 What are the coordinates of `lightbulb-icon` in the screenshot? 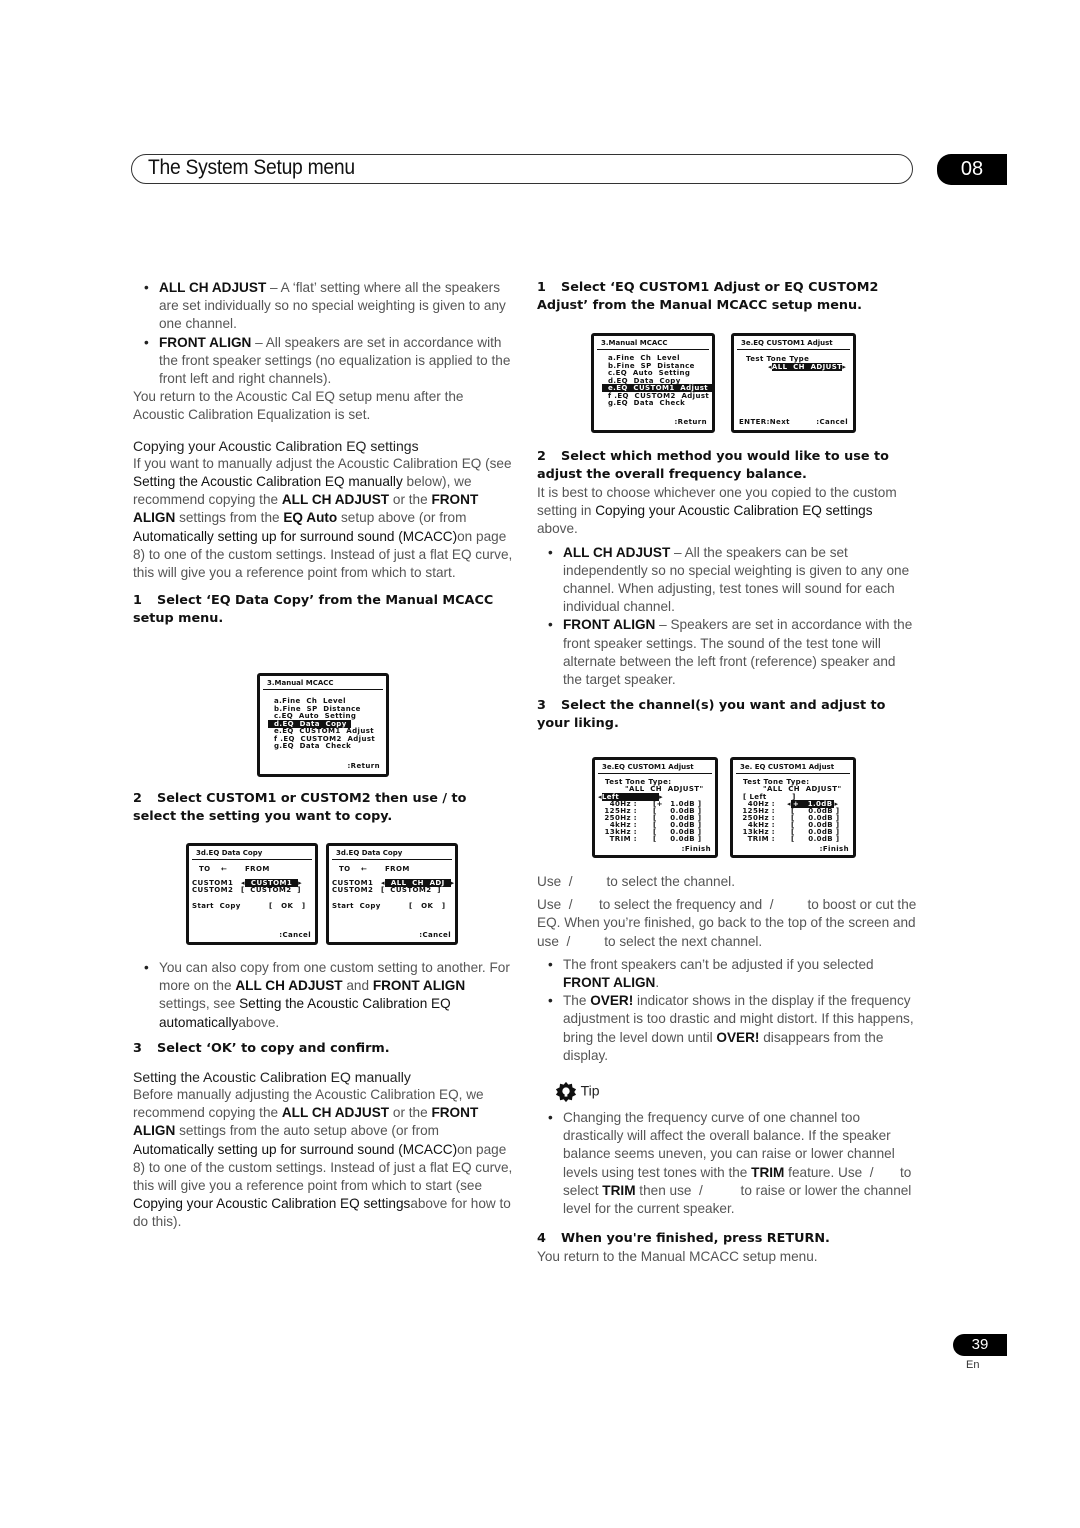 It's located at (566, 1092).